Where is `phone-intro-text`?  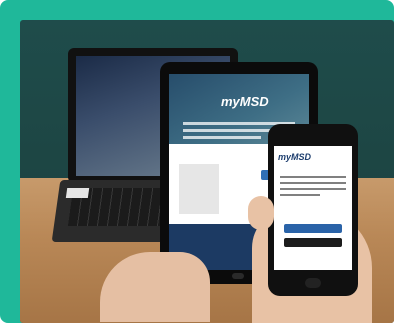 phone-intro-text is located at coordinates (313, 186).